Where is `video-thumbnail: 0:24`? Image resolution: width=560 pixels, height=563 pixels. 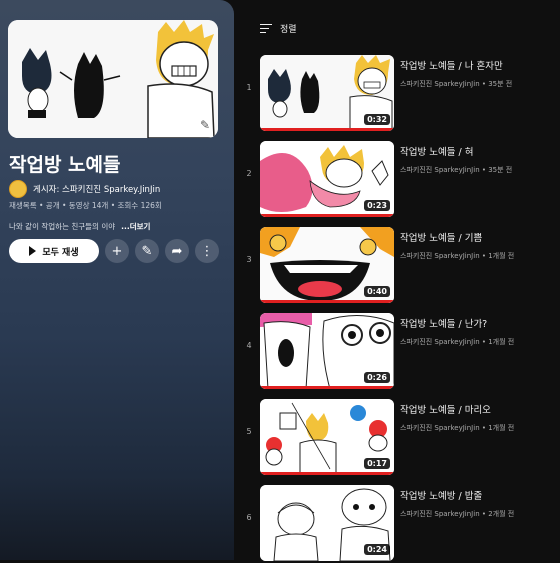
video-thumbnail: 0:24 is located at coordinates (327, 523).